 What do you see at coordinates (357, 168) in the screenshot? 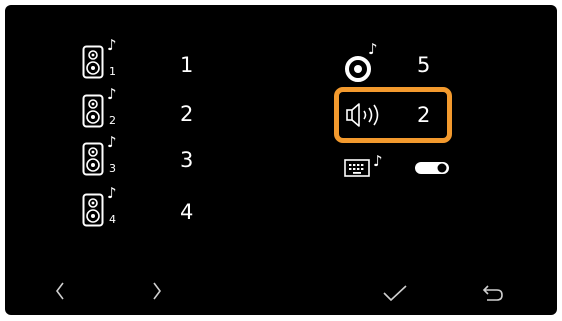
I see `keypad-icon` at bounding box center [357, 168].